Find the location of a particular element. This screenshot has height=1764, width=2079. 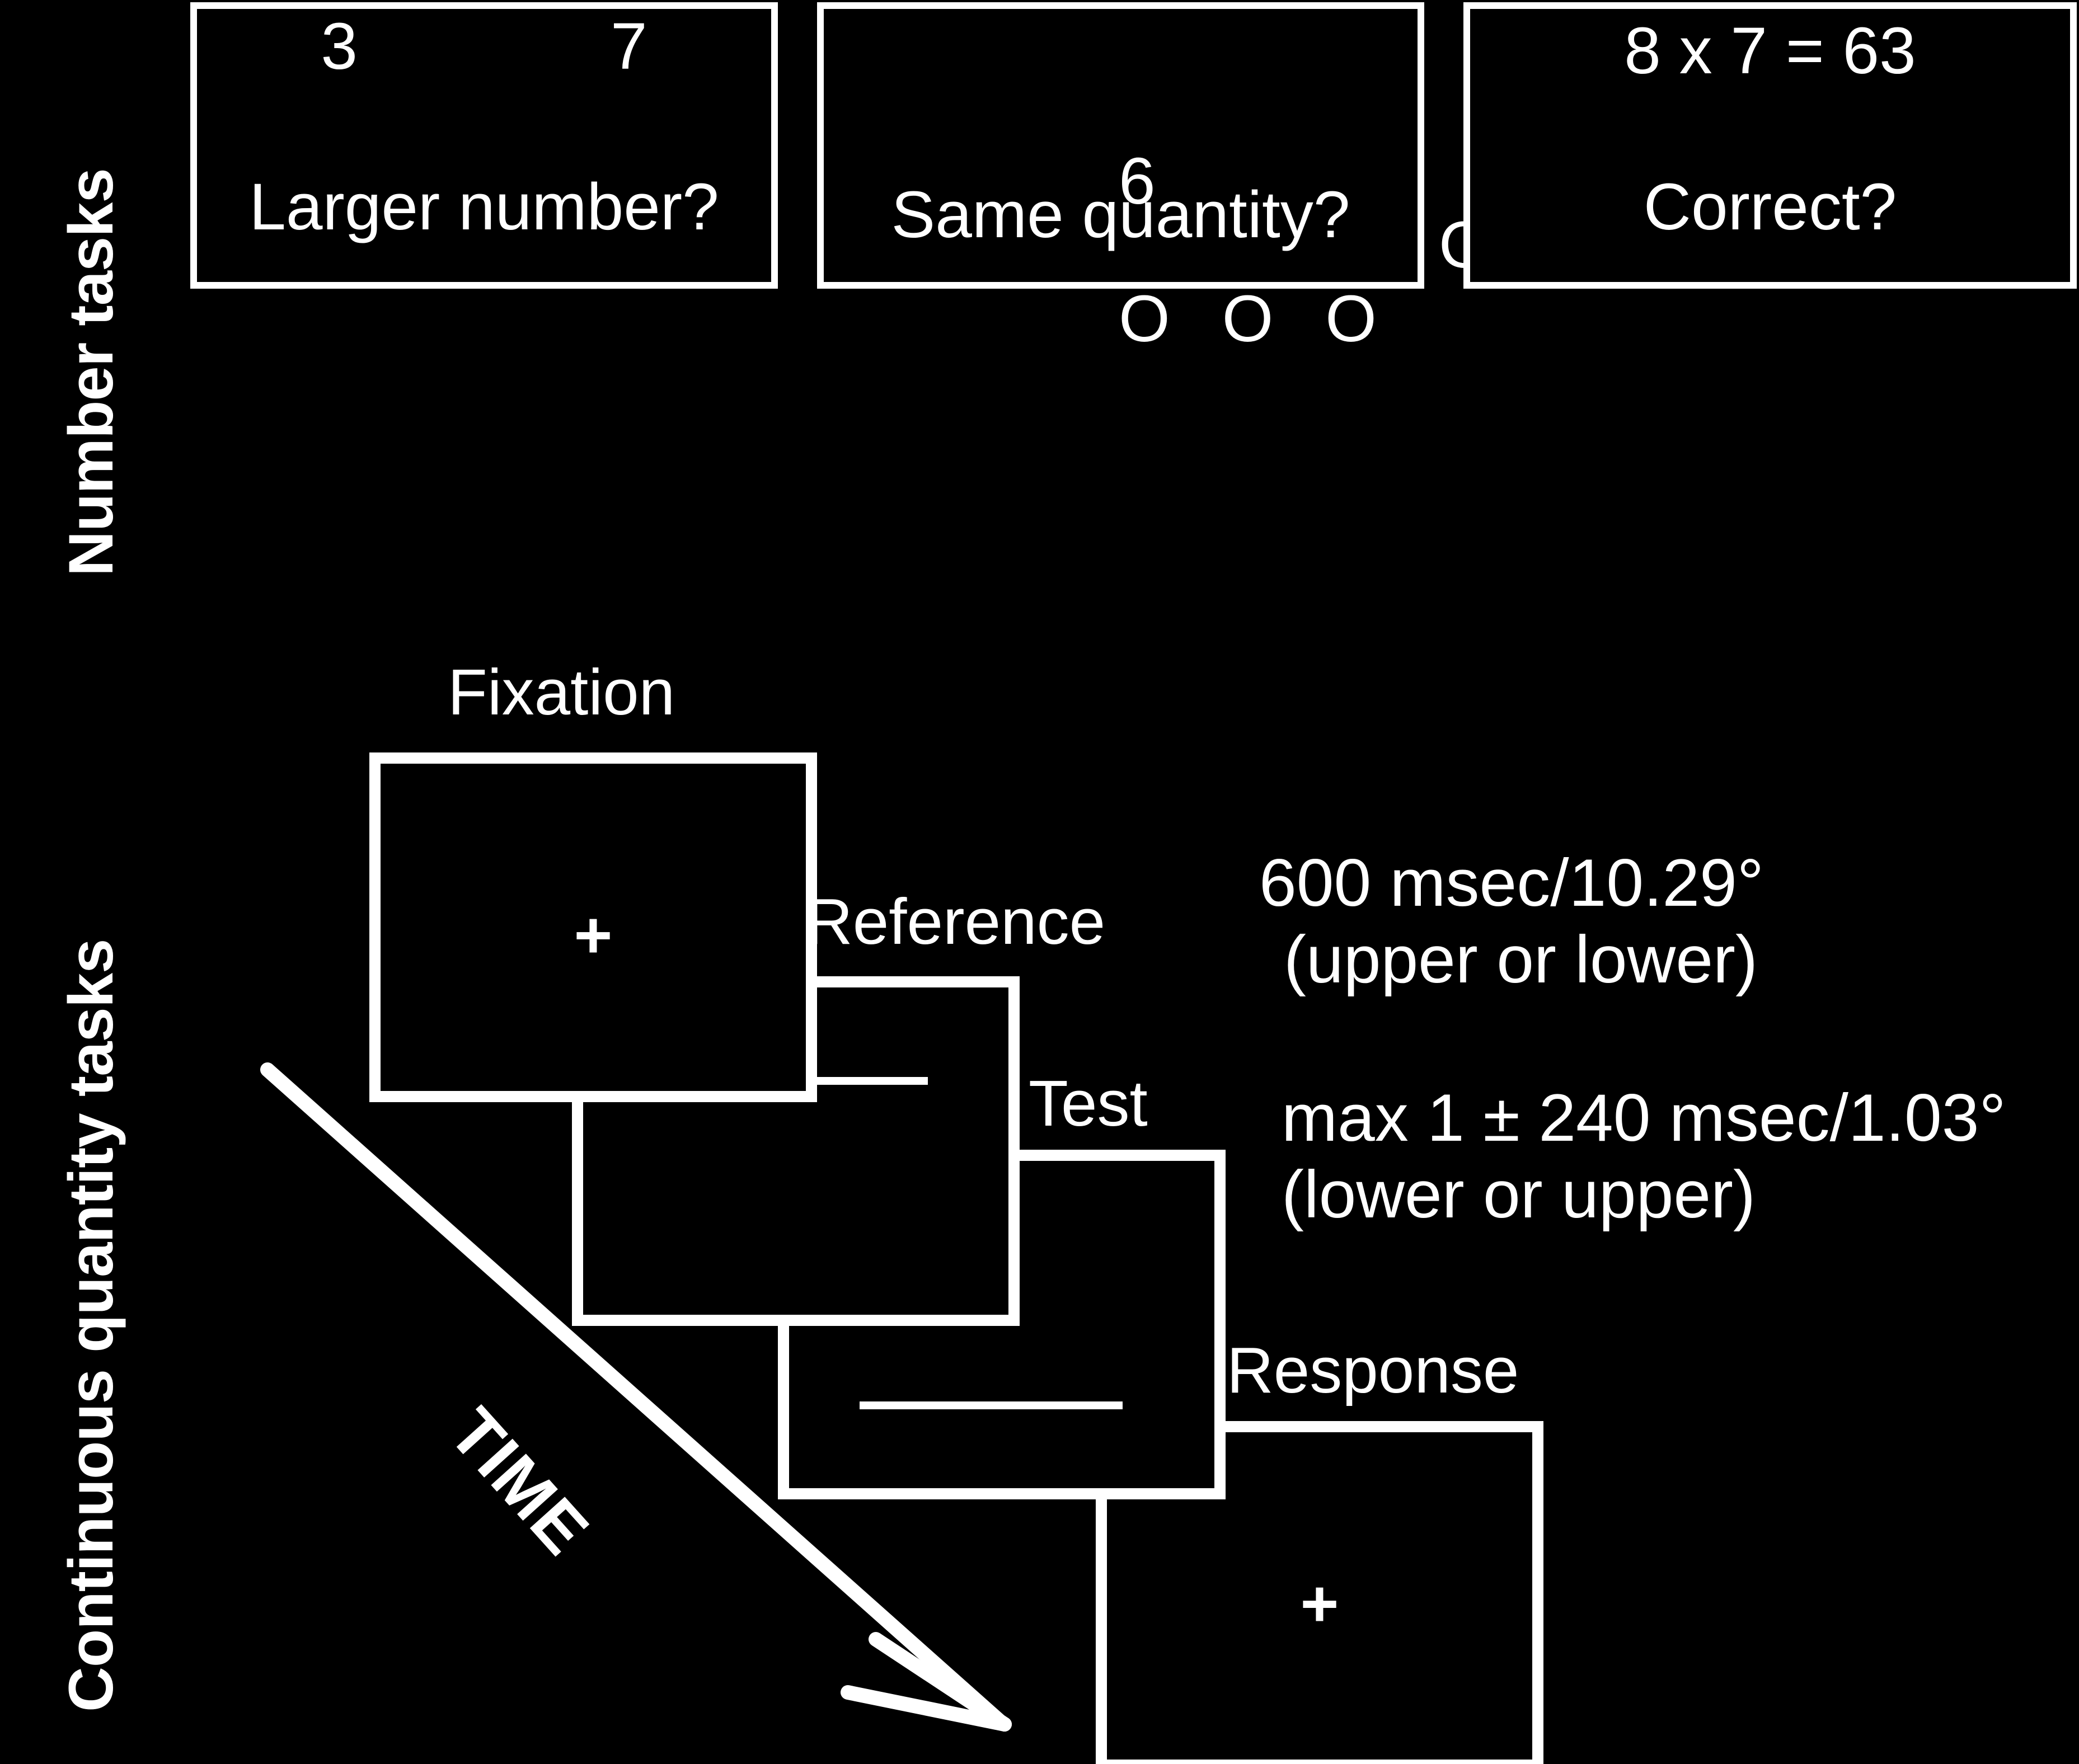

frame-label-fixation: Fixation is located at coordinates (561, 692).